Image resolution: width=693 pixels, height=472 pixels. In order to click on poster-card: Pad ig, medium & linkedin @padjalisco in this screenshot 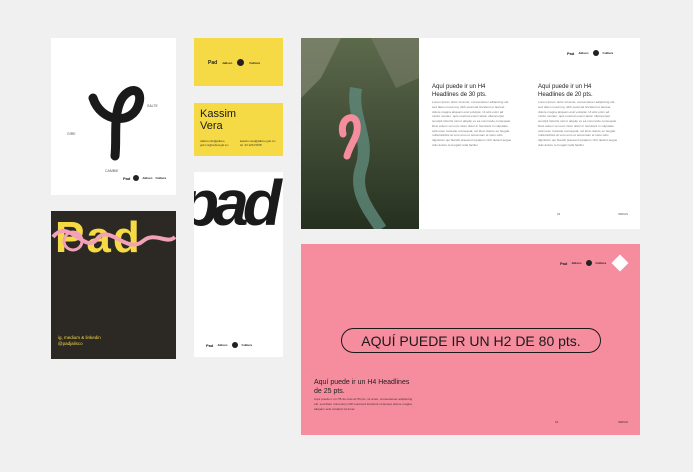, I will do `click(113, 285)`.